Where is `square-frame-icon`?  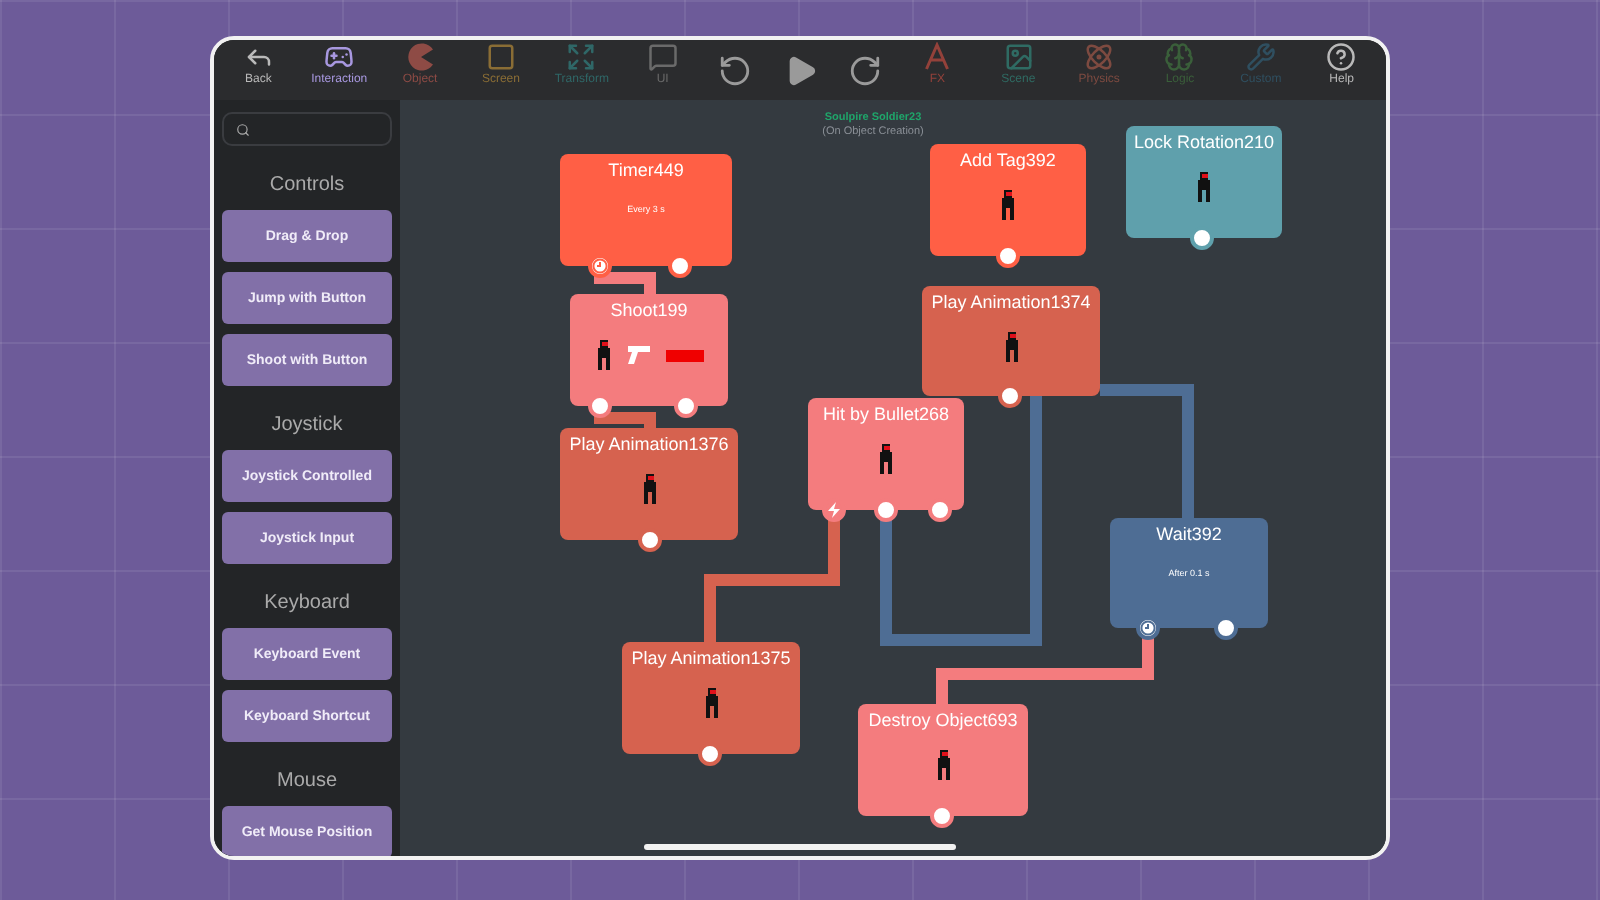 square-frame-icon is located at coordinates (500, 57).